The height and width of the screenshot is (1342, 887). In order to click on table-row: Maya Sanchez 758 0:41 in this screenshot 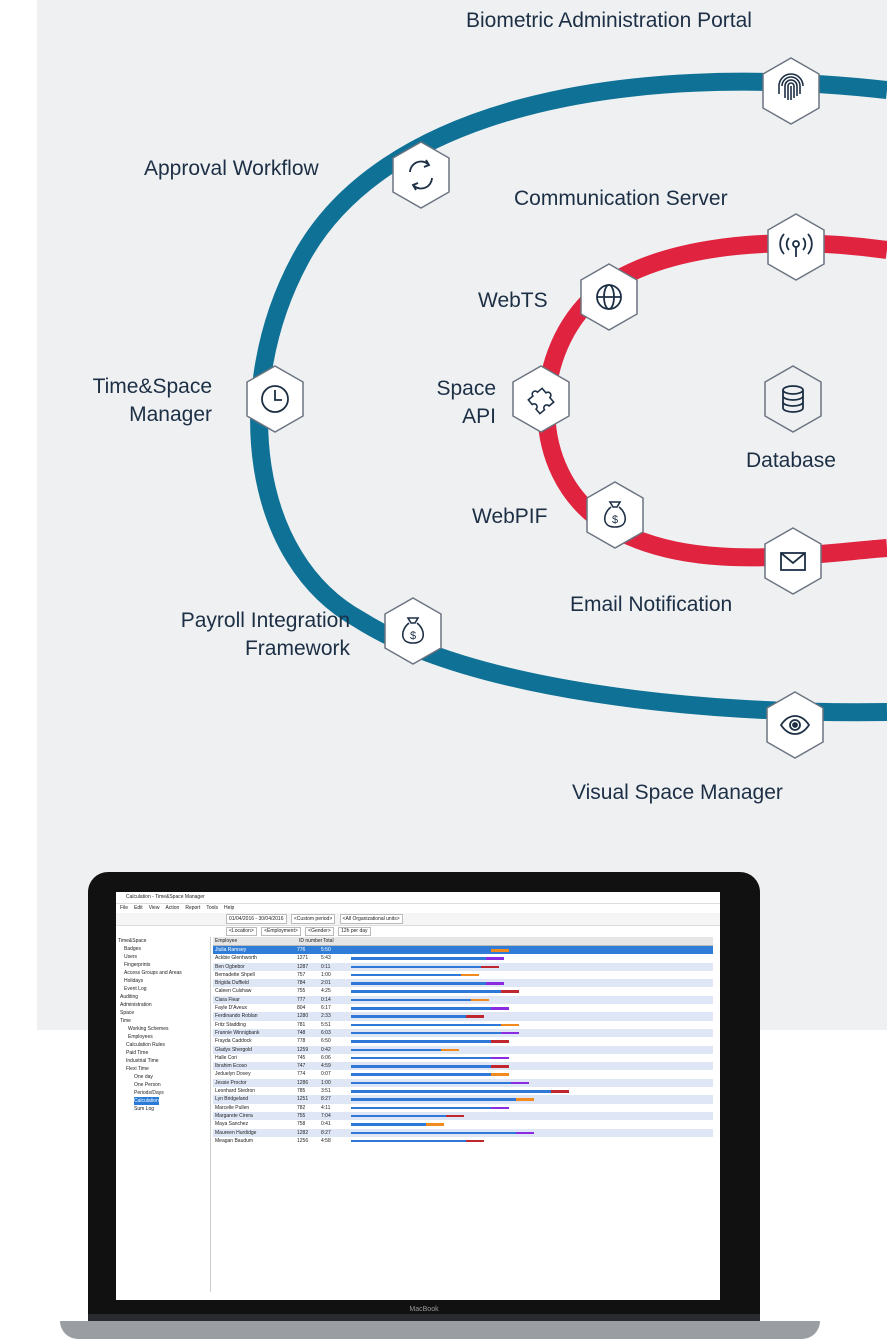, I will do `click(463, 1124)`.